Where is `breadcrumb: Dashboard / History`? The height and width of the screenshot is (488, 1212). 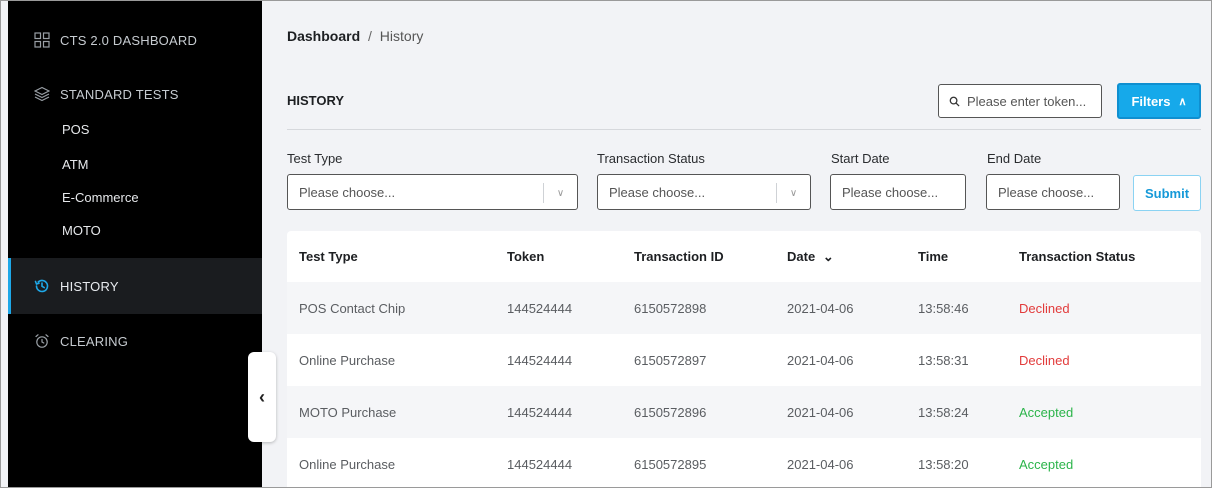 breadcrumb: Dashboard / History is located at coordinates (355, 36).